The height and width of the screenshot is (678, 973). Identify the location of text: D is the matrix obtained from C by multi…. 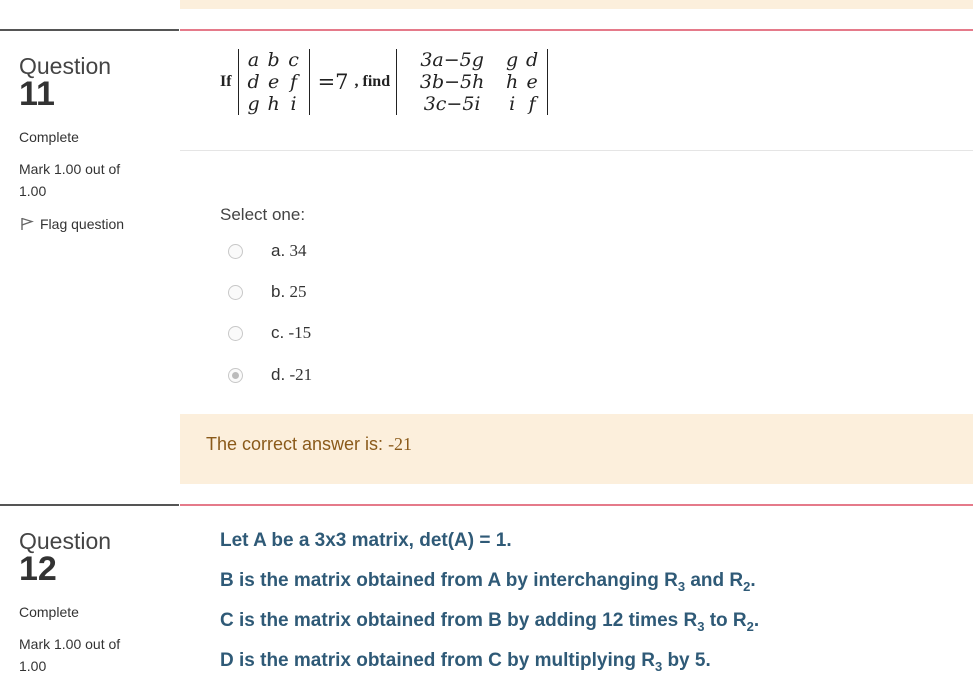
(437, 660).